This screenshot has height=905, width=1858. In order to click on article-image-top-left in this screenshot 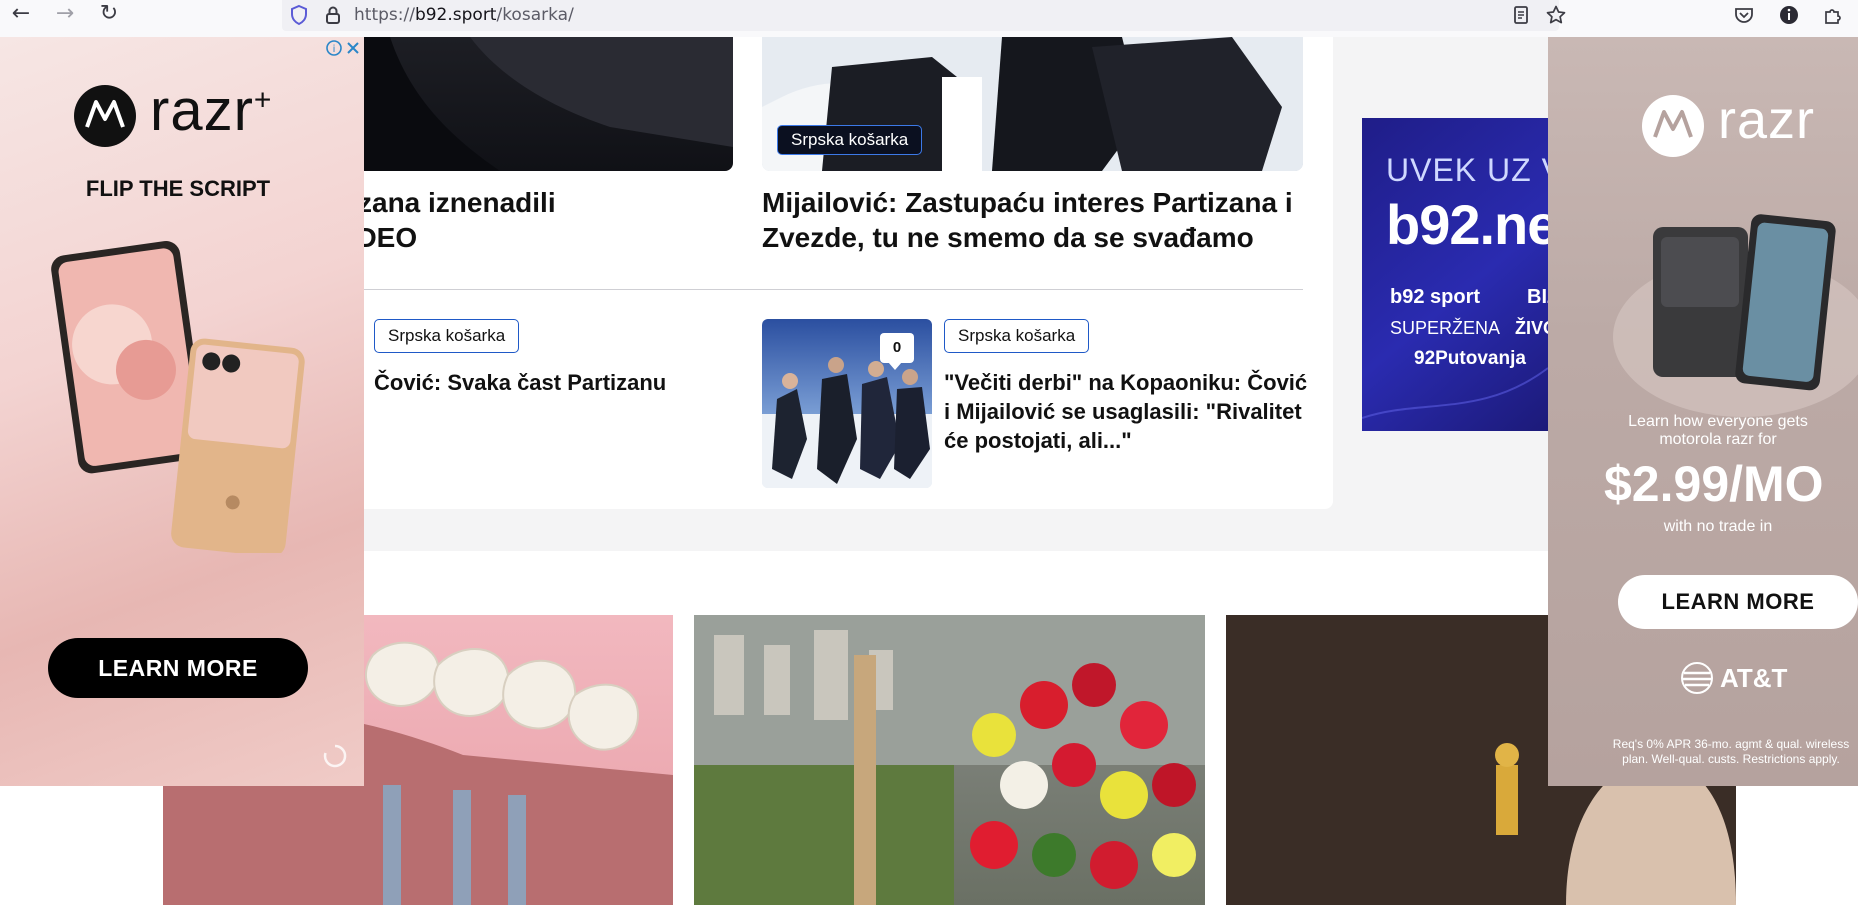, I will do `click(541, 104)`.